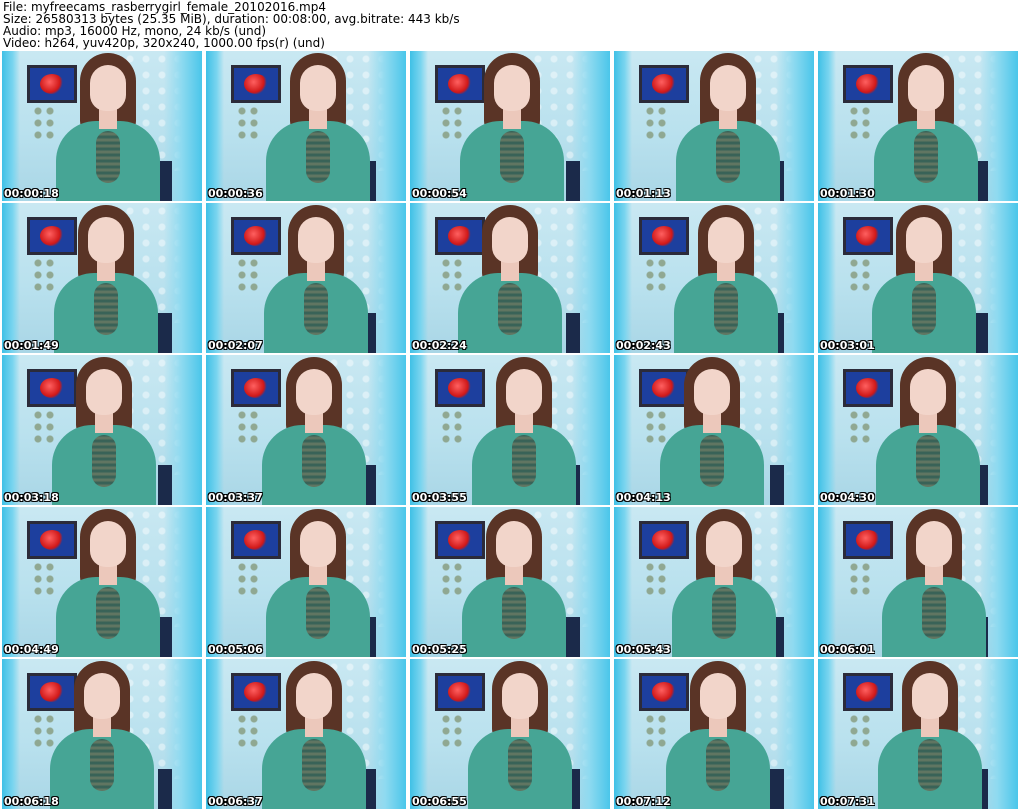 The height and width of the screenshot is (811, 1024). Describe the element at coordinates (643, 497) in the screenshot. I see `thumbnail-timestamp: 00:04:13` at that location.